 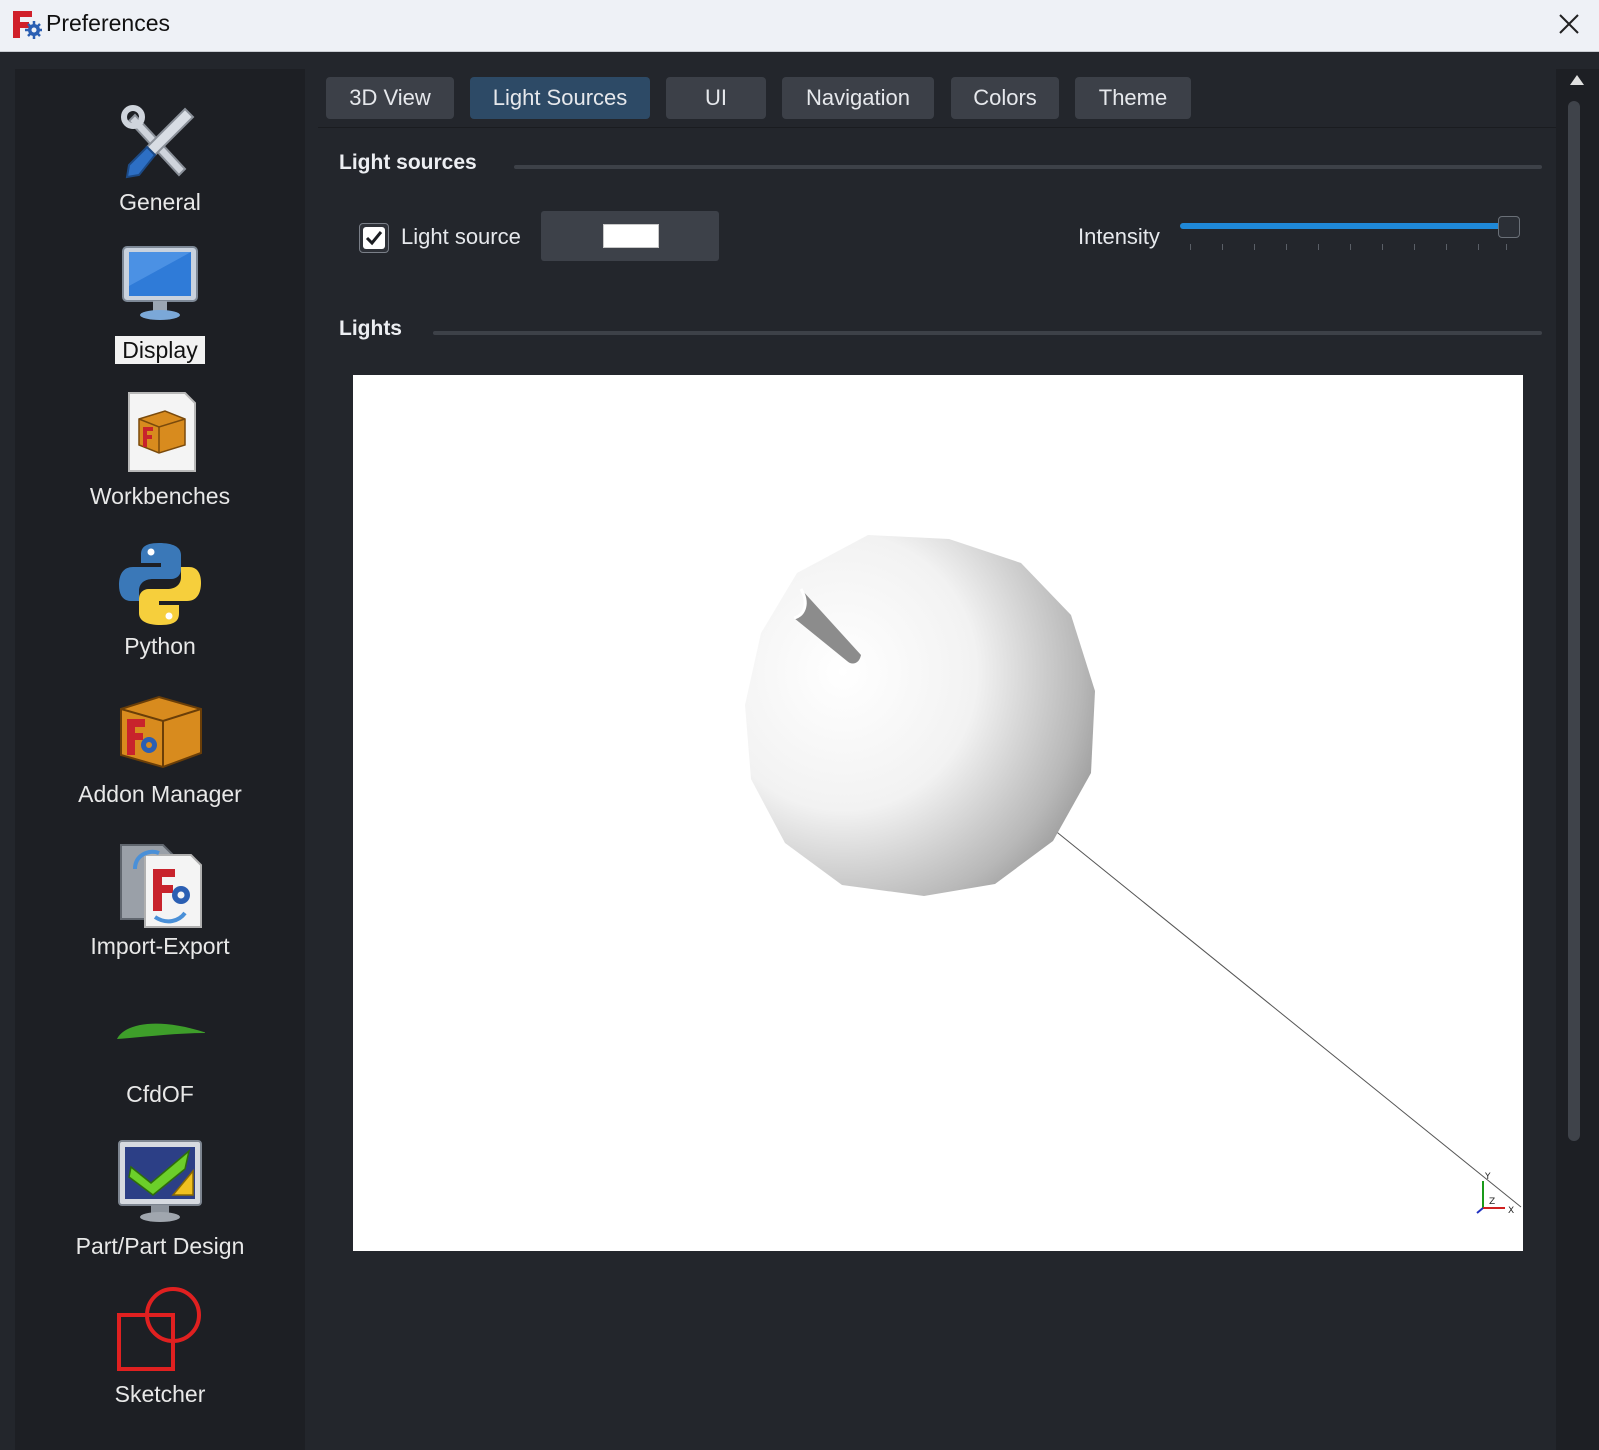 What do you see at coordinates (1133, 98) in the screenshot?
I see `tab-theme: Theme` at bounding box center [1133, 98].